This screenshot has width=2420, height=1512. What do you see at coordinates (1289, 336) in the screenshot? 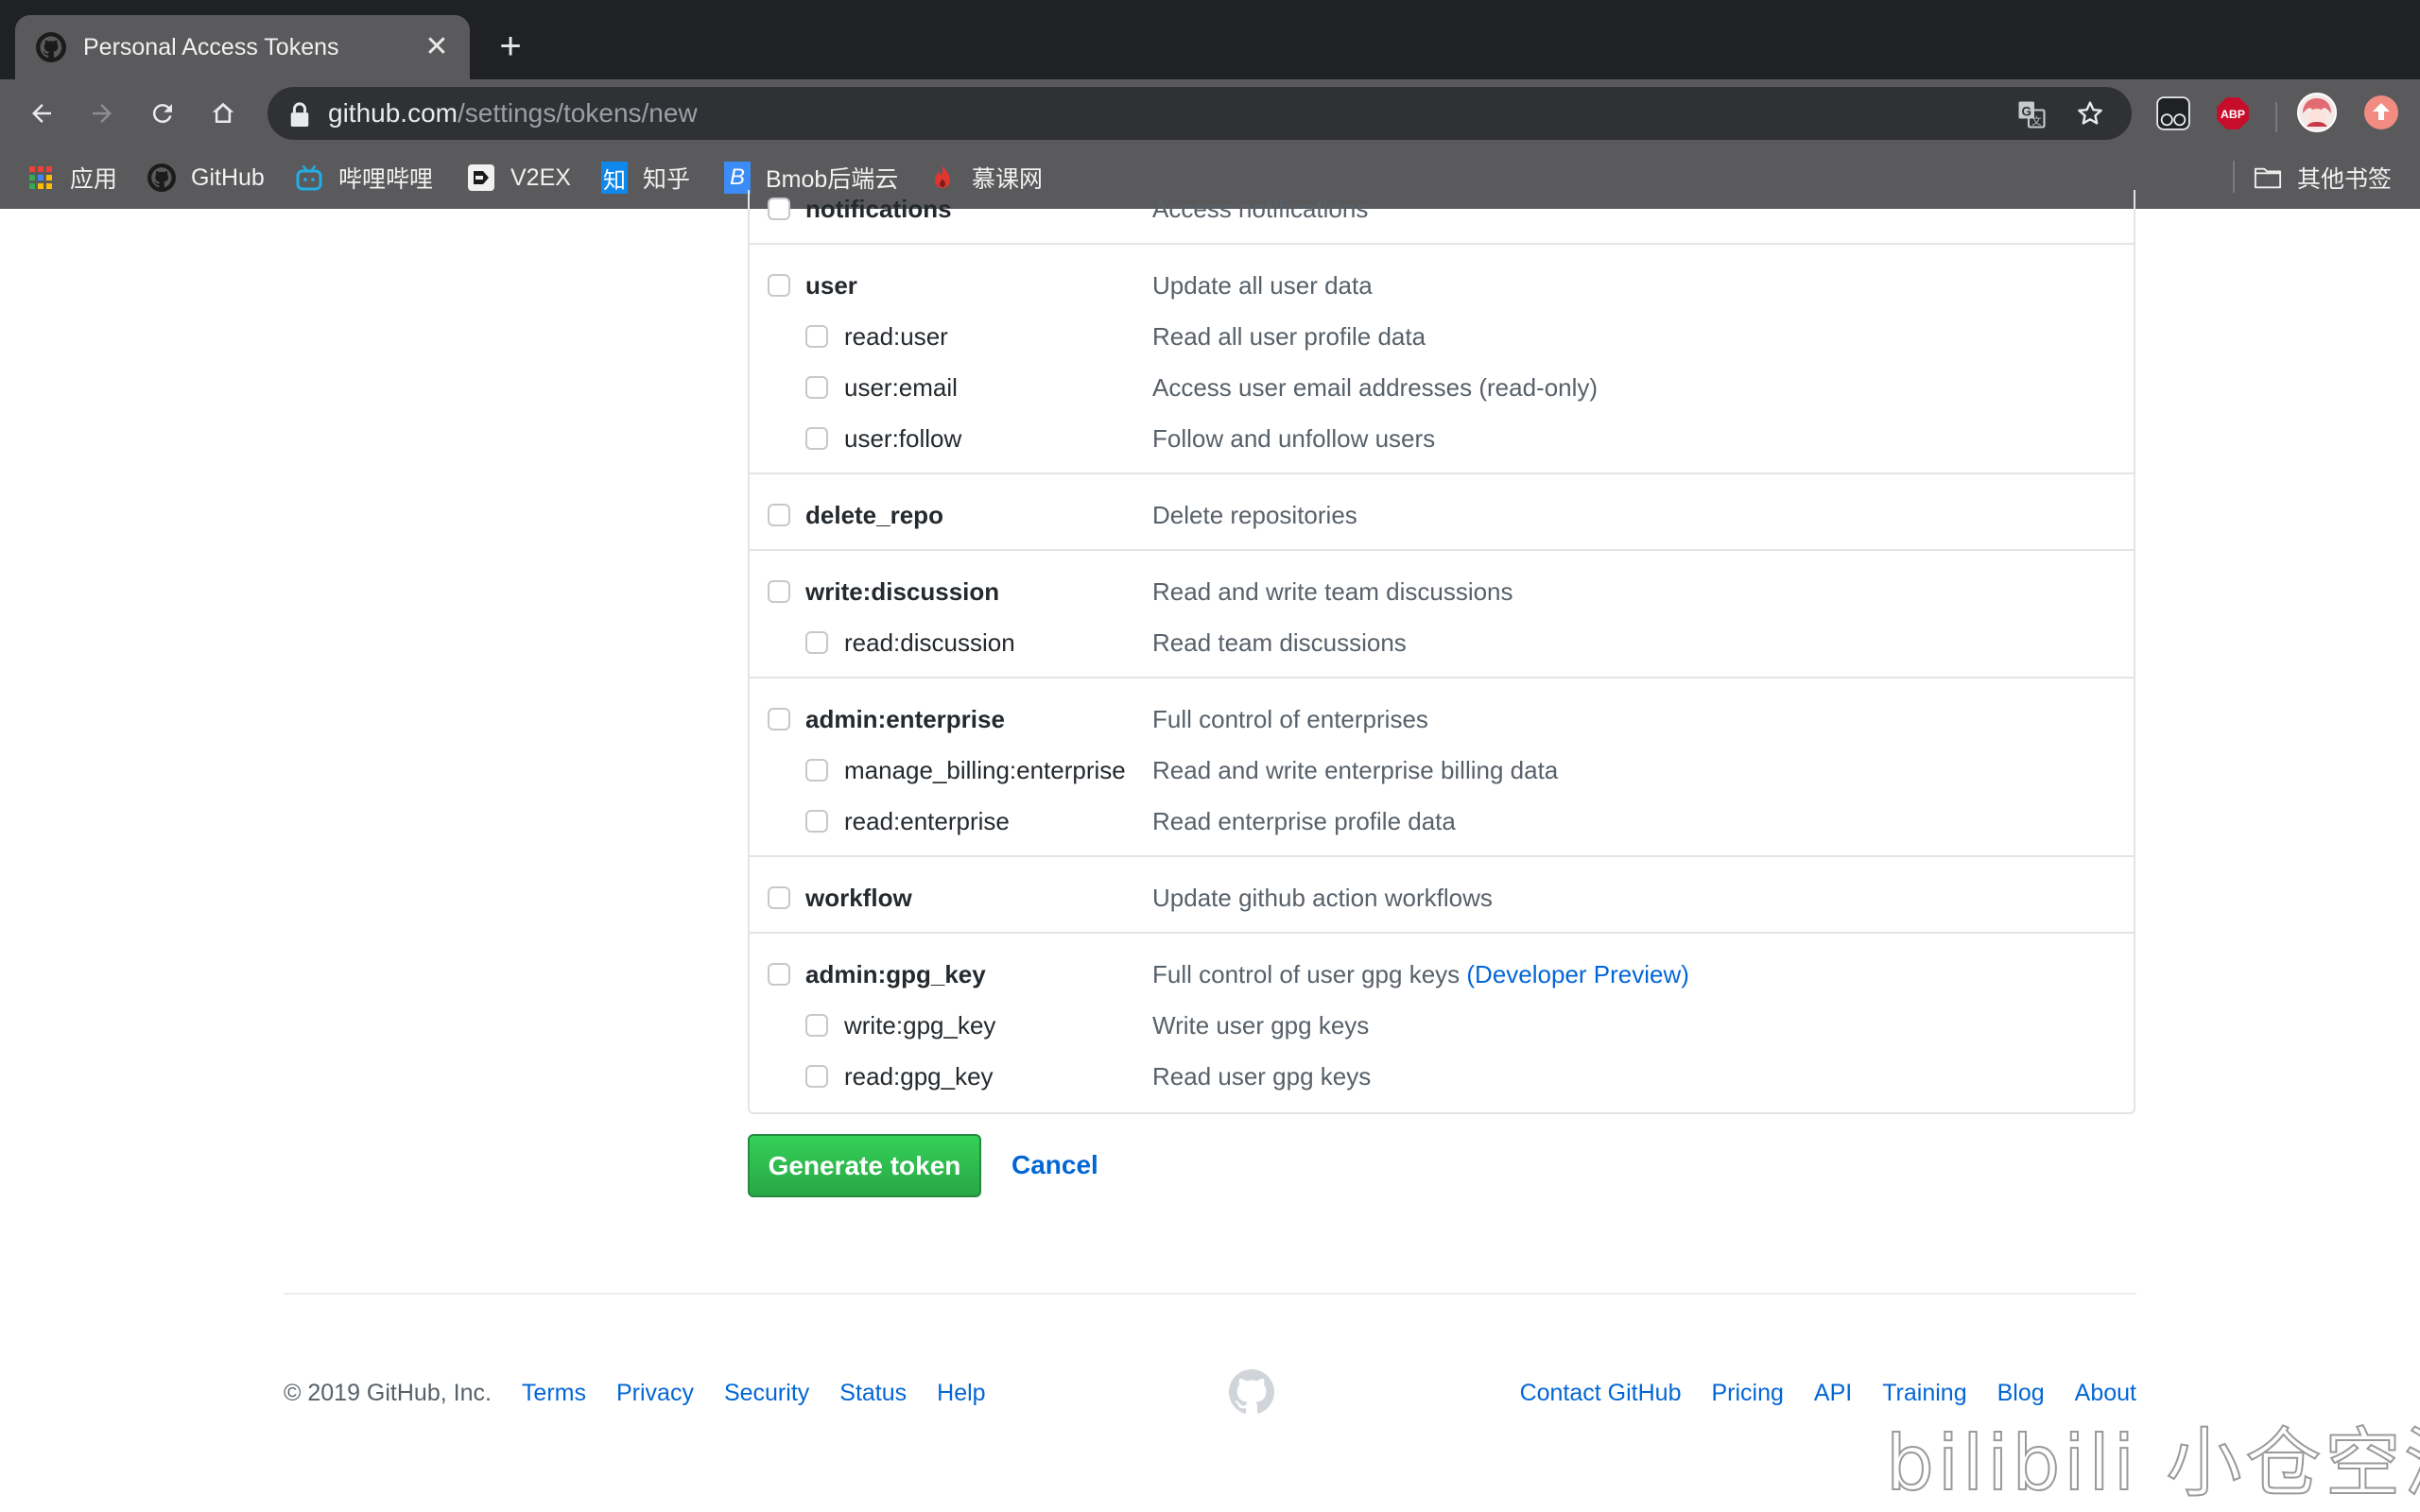
I see `scope-description: Read all user profile data` at bounding box center [1289, 336].